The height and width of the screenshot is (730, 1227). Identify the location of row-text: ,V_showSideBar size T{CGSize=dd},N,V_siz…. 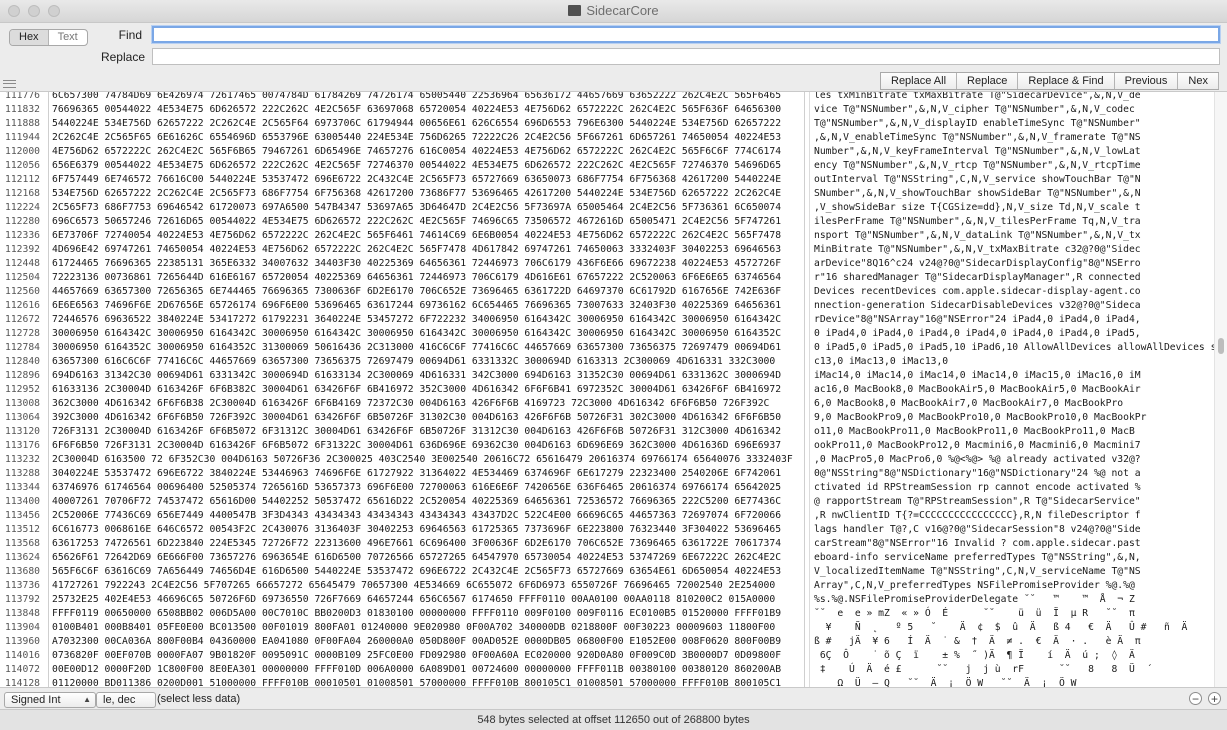
(977, 208).